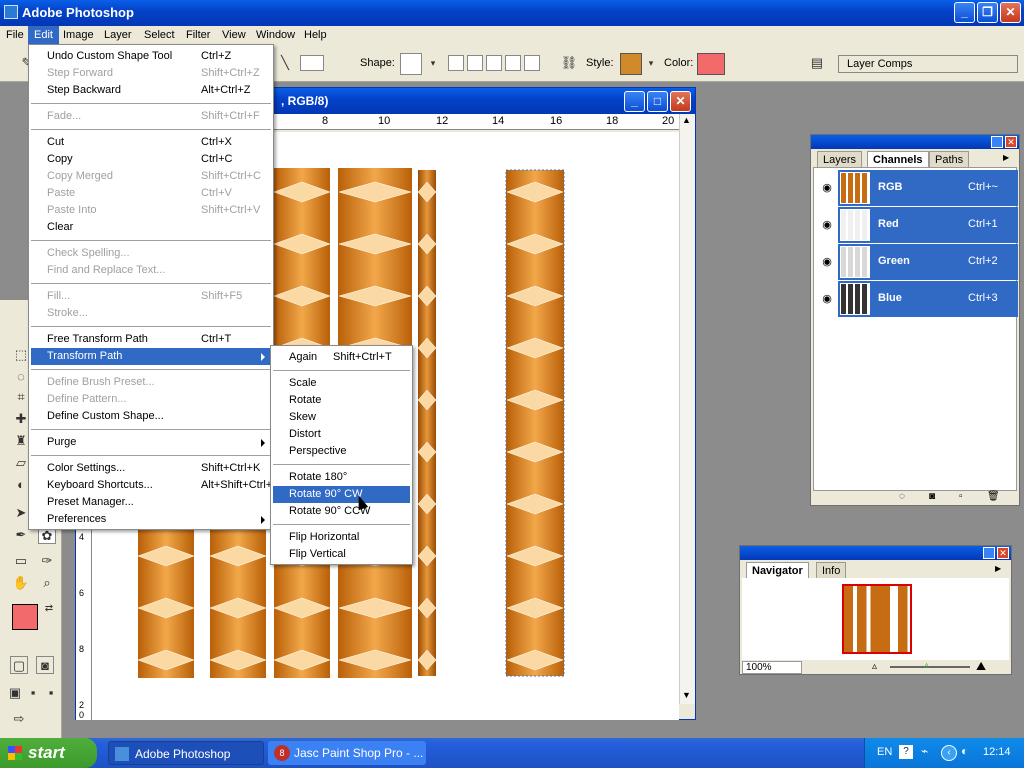 This screenshot has width=1024, height=768. Describe the element at coordinates (341, 417) in the screenshot. I see `transform-submenu-item: Skew` at that location.